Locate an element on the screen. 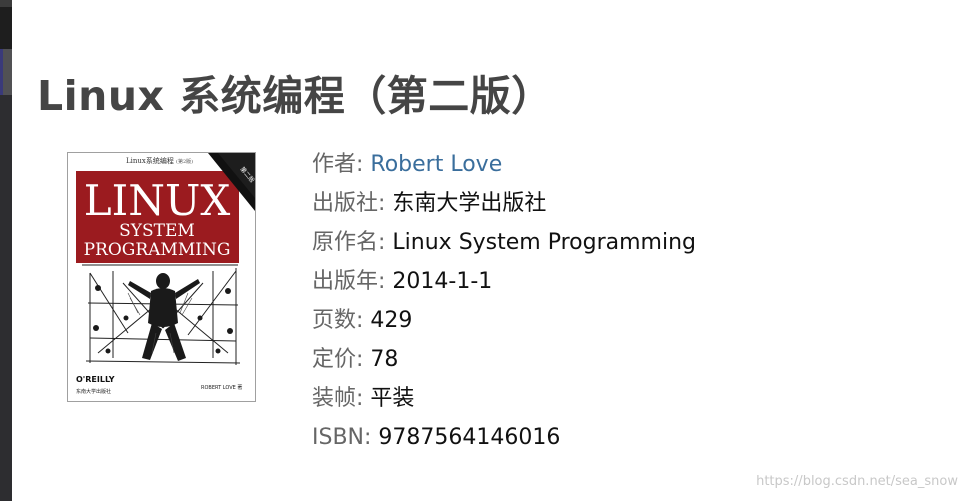 This screenshot has width=966, height=501. author-link: Robert Love is located at coordinates (436, 164).